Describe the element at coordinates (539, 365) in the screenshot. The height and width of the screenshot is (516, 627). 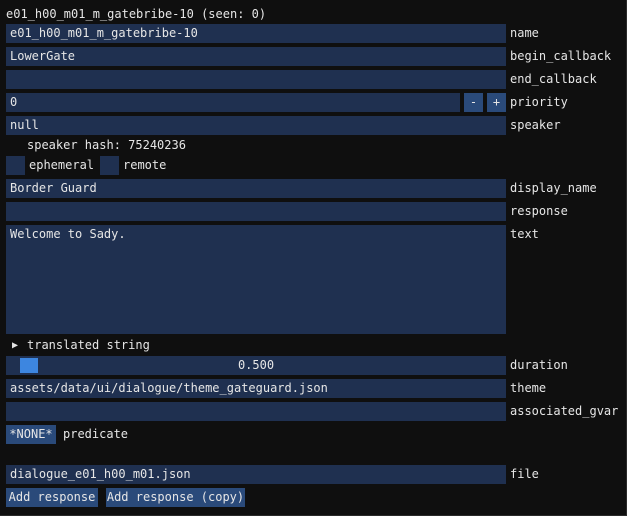
I see `duration-label: duration` at that location.